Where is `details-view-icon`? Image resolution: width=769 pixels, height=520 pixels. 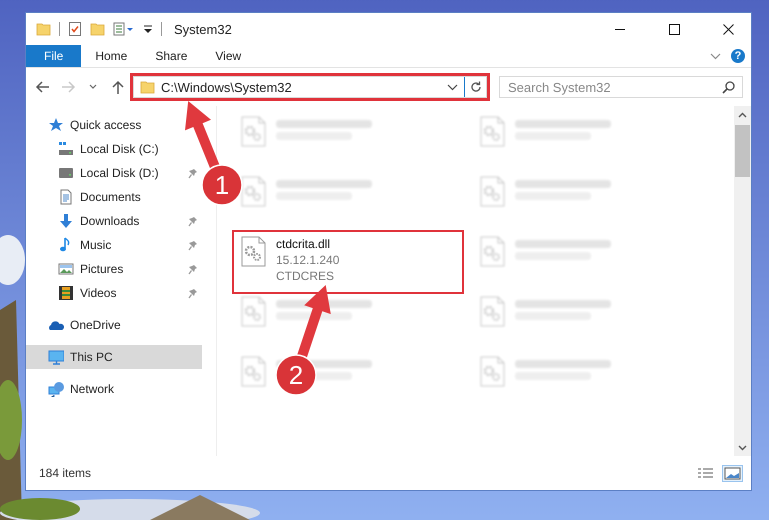 details-view-icon is located at coordinates (705, 473).